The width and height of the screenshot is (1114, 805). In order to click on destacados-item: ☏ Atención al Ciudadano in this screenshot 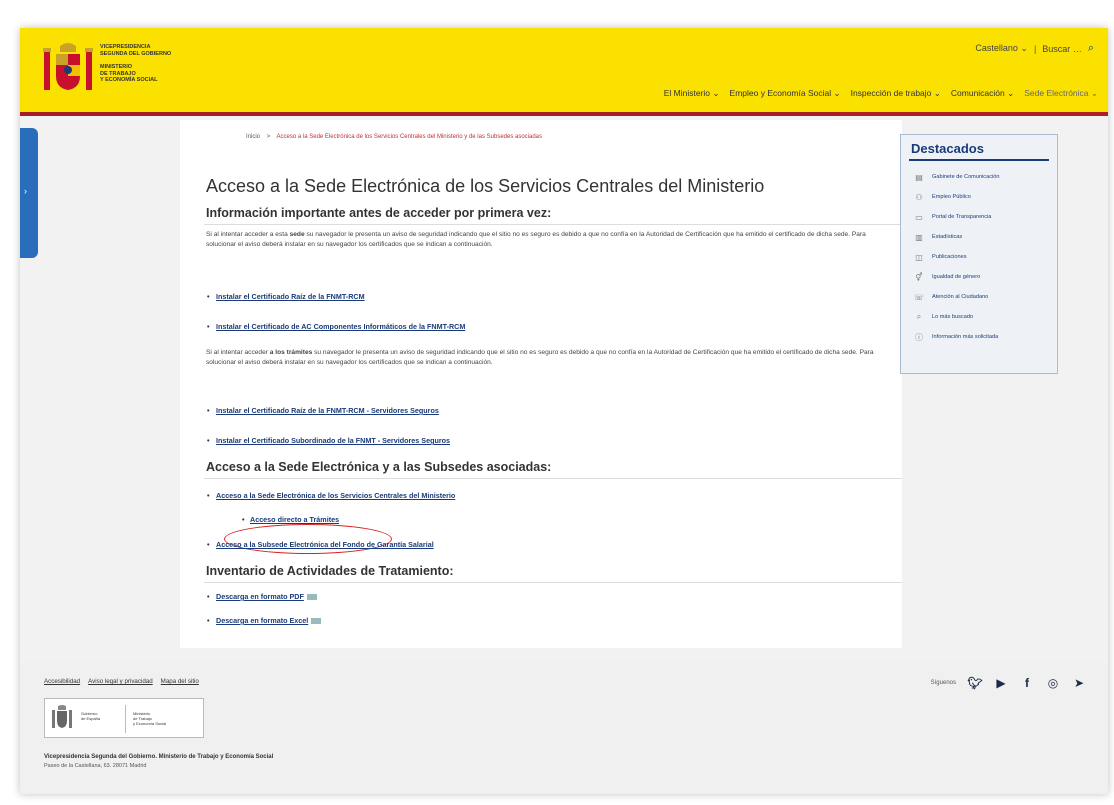, I will do `click(983, 297)`.